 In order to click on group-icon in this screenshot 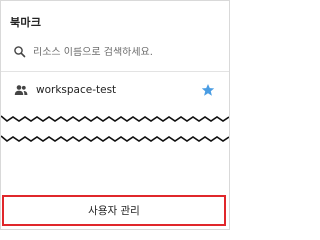, I will do `click(21, 90)`.